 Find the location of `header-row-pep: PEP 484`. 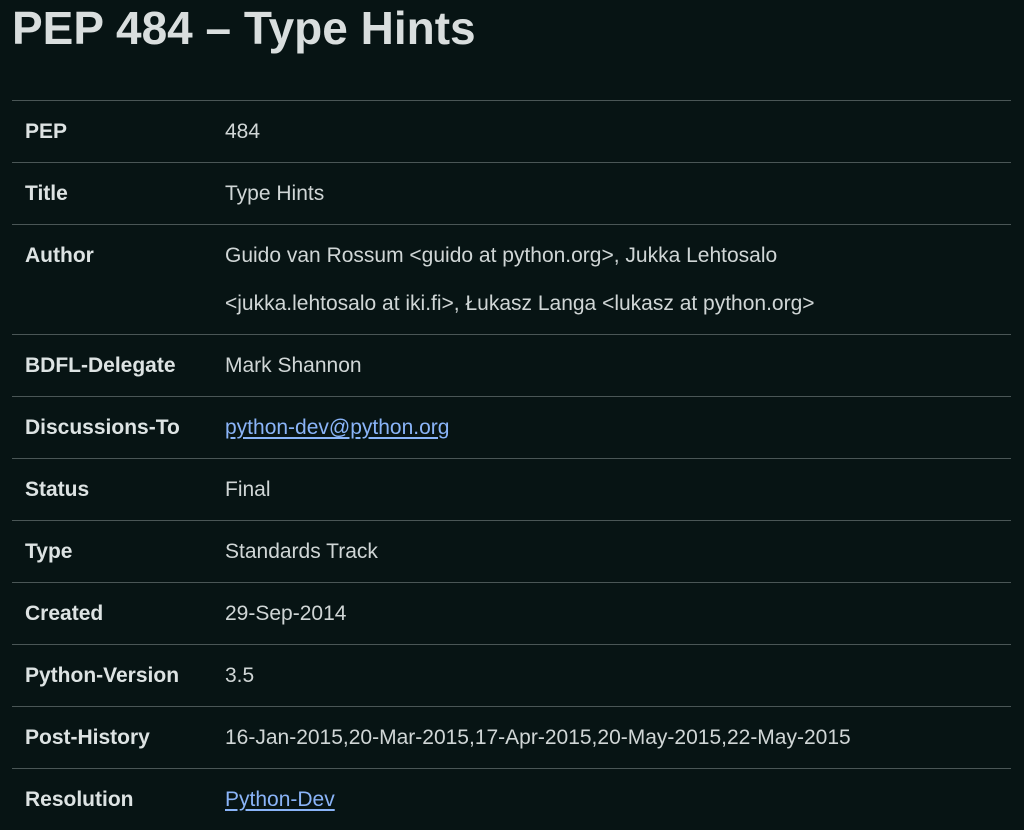

header-row-pep: PEP 484 is located at coordinates (511, 132).